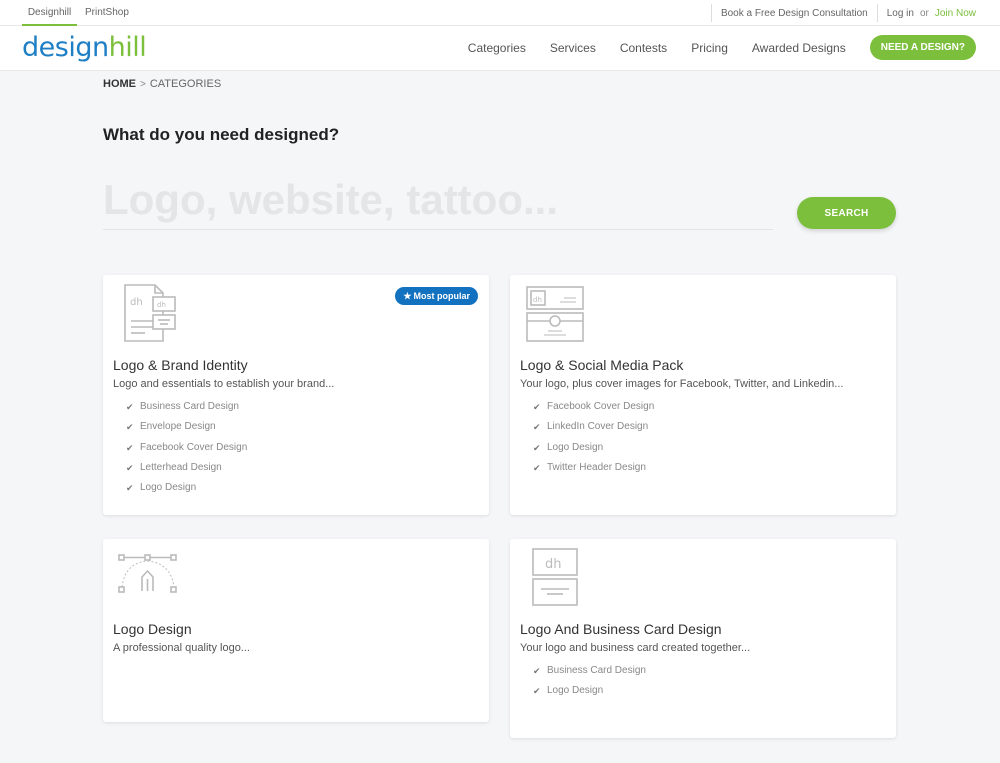 This screenshot has height=763, width=1000. I want to click on brand-identity-icon: dh dh, so click(150, 313).